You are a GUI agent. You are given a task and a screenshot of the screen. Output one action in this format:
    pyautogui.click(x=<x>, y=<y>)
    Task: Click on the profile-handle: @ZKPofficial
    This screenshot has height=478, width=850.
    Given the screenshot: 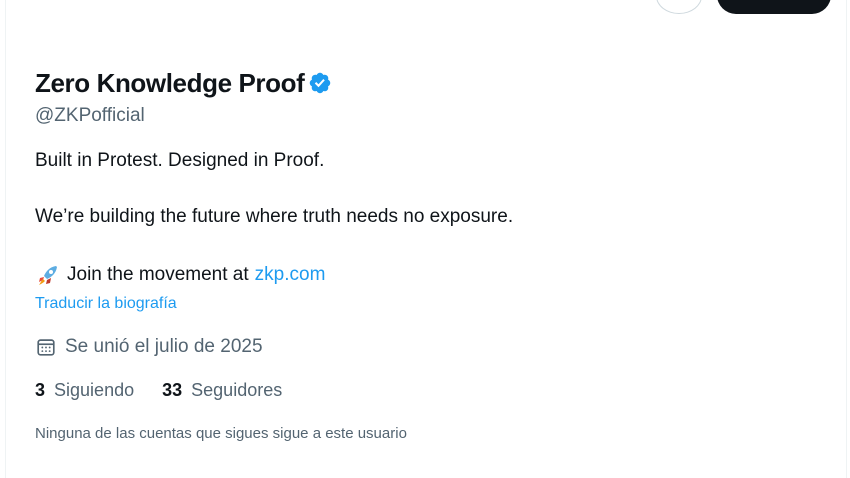 What is the action you would take?
    pyautogui.click(x=90, y=115)
    